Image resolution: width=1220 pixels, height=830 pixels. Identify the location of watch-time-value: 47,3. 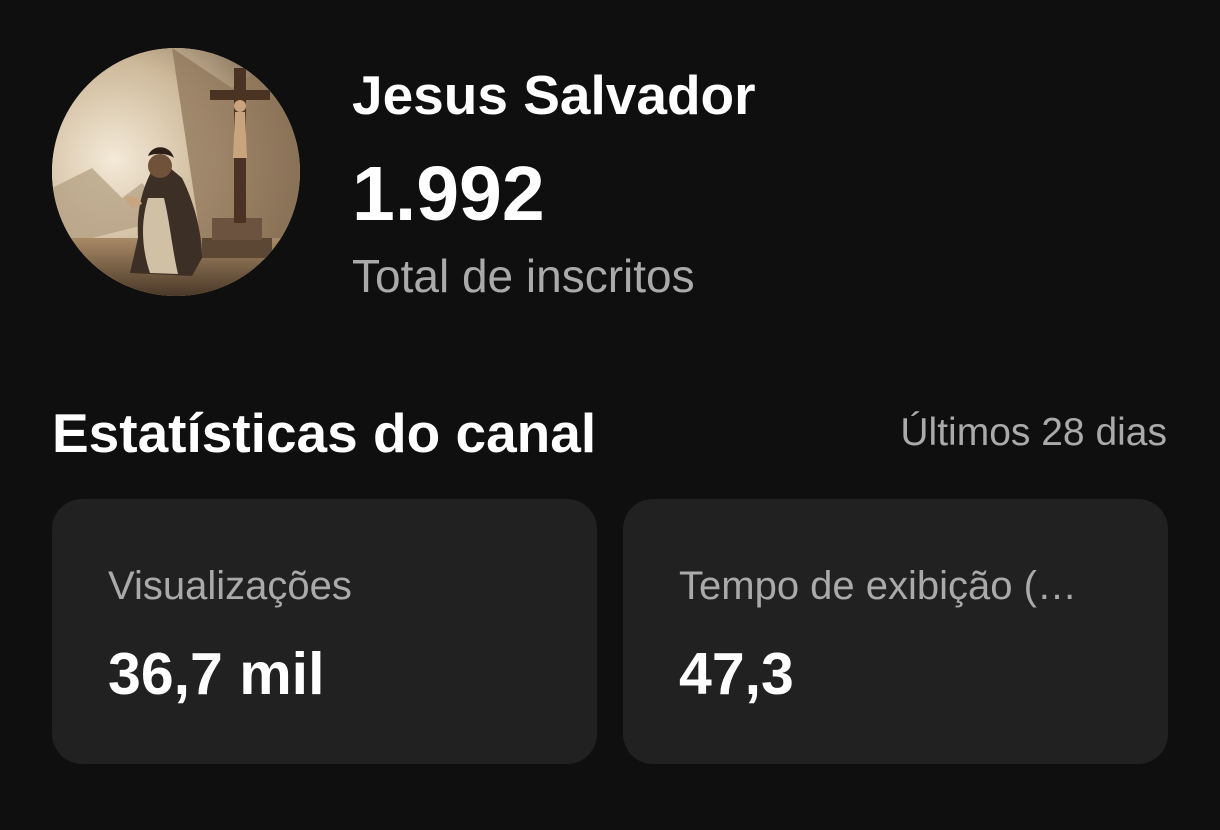
(736, 674).